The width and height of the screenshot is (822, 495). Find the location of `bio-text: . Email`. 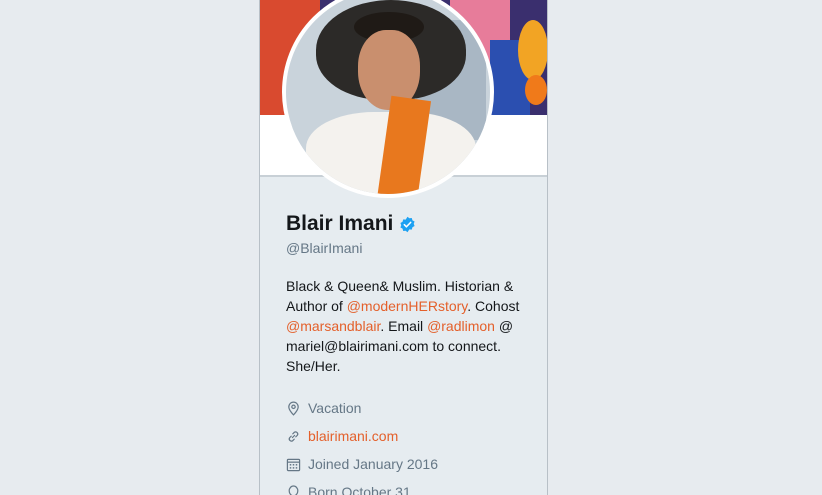

bio-text: . Email is located at coordinates (404, 326).